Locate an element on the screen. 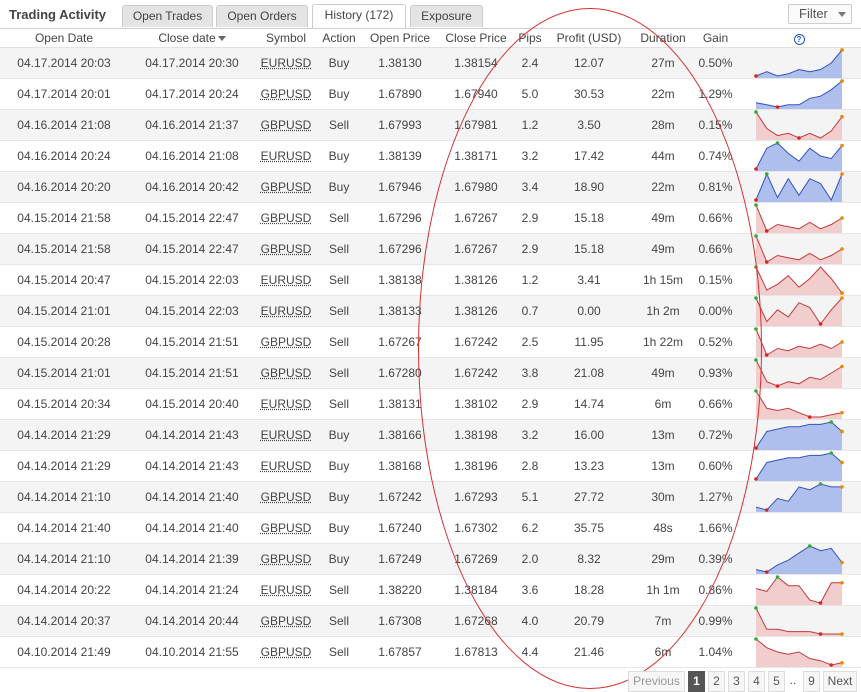 The image size is (861, 692). page-button-9: 9 is located at coordinates (811, 681).